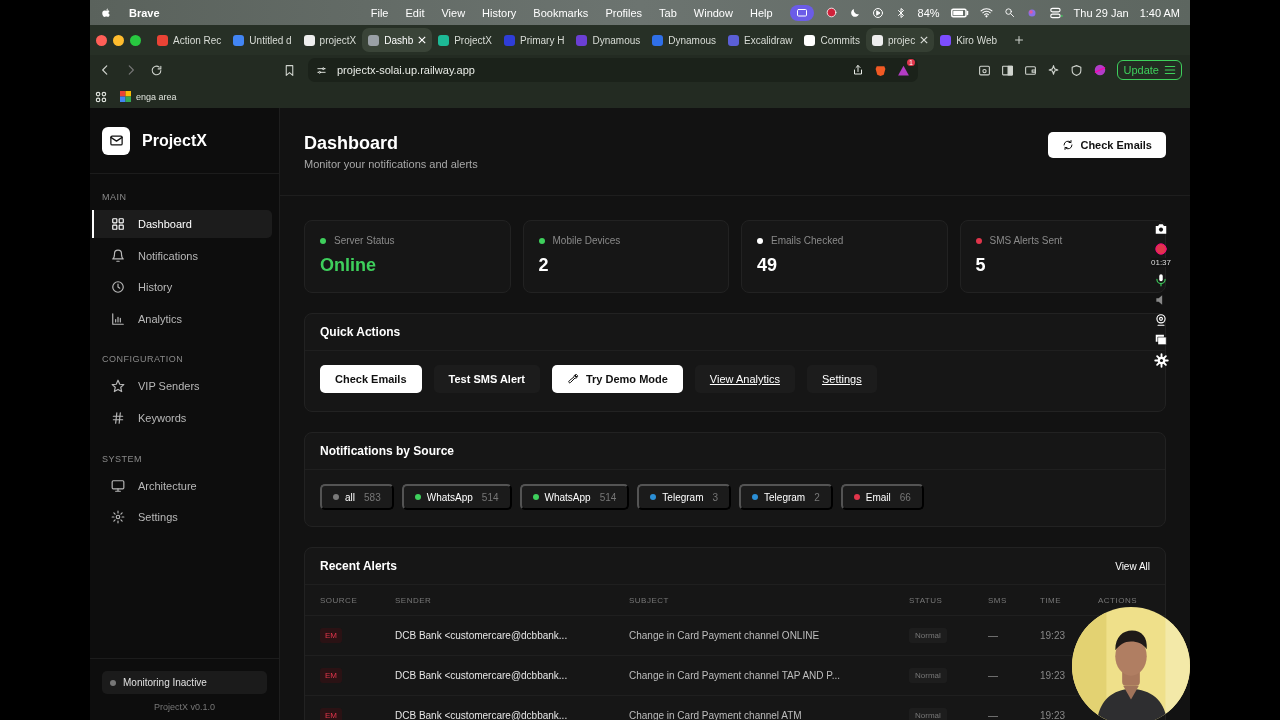 The height and width of the screenshot is (720, 1280). Describe the element at coordinates (118, 287) in the screenshot. I see `clock-icon` at that location.